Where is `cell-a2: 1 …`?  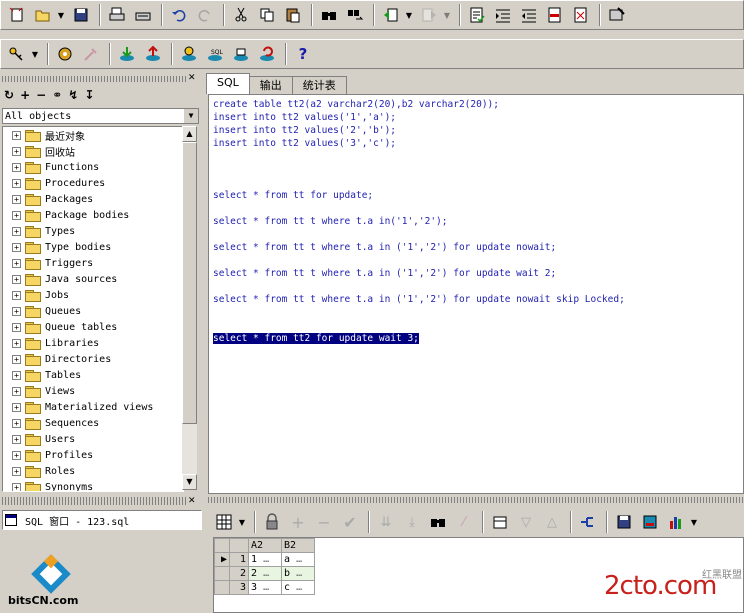 cell-a2: 1 … is located at coordinates (265, 559).